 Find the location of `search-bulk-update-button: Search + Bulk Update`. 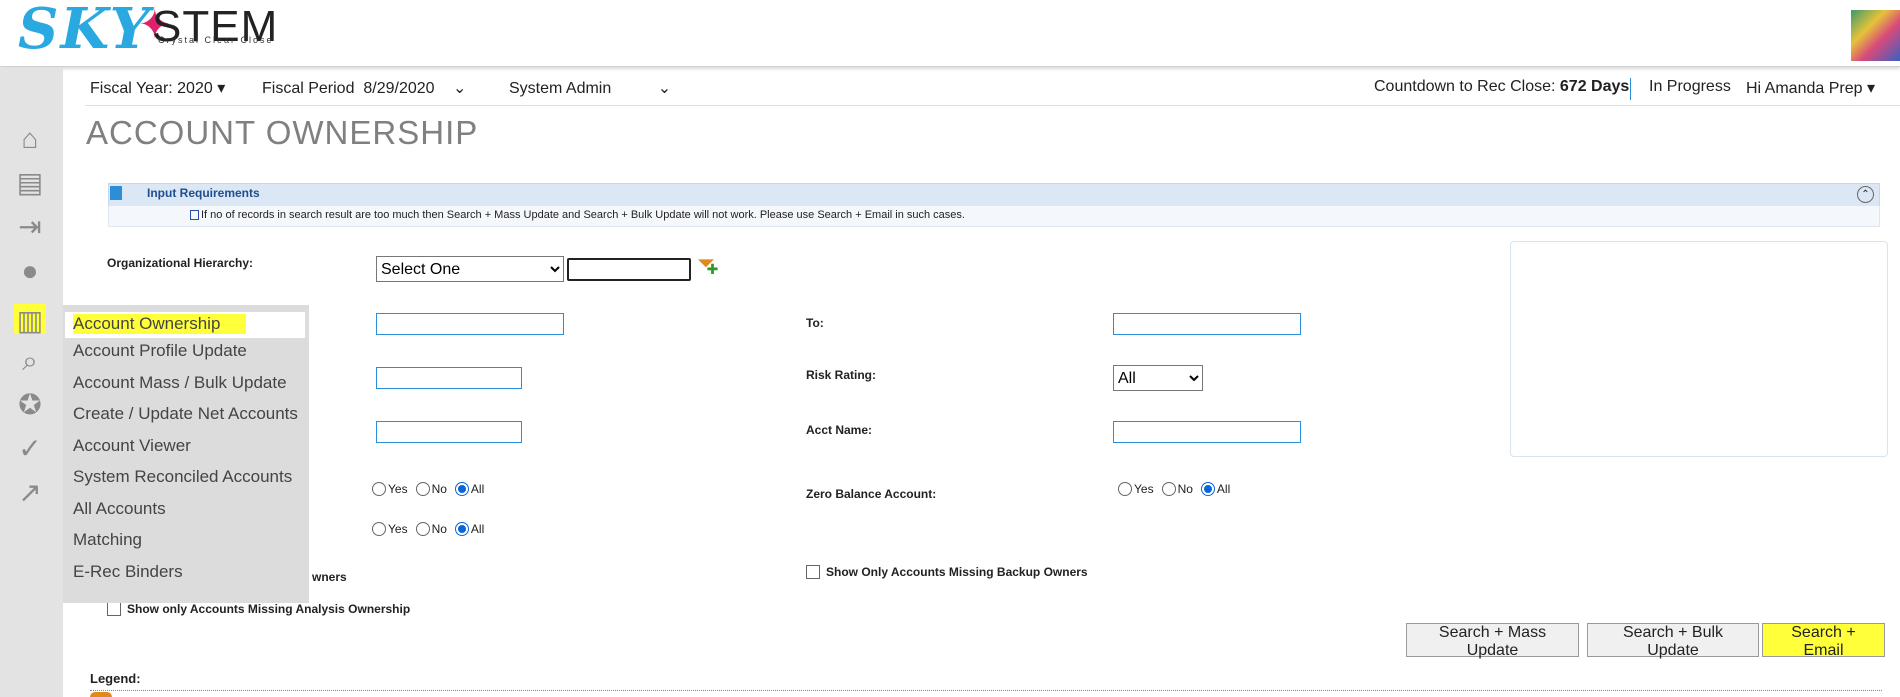

search-bulk-update-button: Search + Bulk Update is located at coordinates (1673, 641).